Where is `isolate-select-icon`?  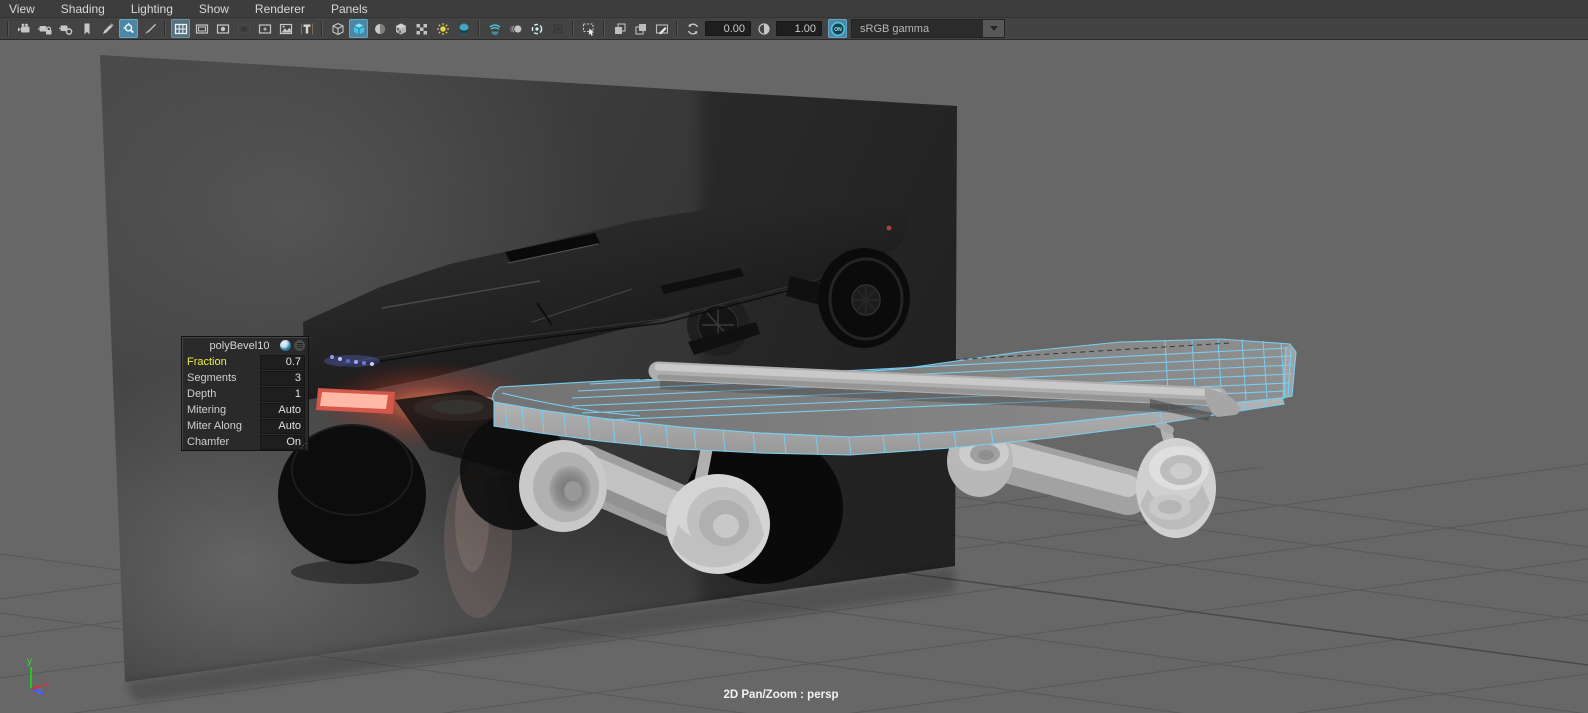
isolate-select-icon is located at coordinates (588, 29).